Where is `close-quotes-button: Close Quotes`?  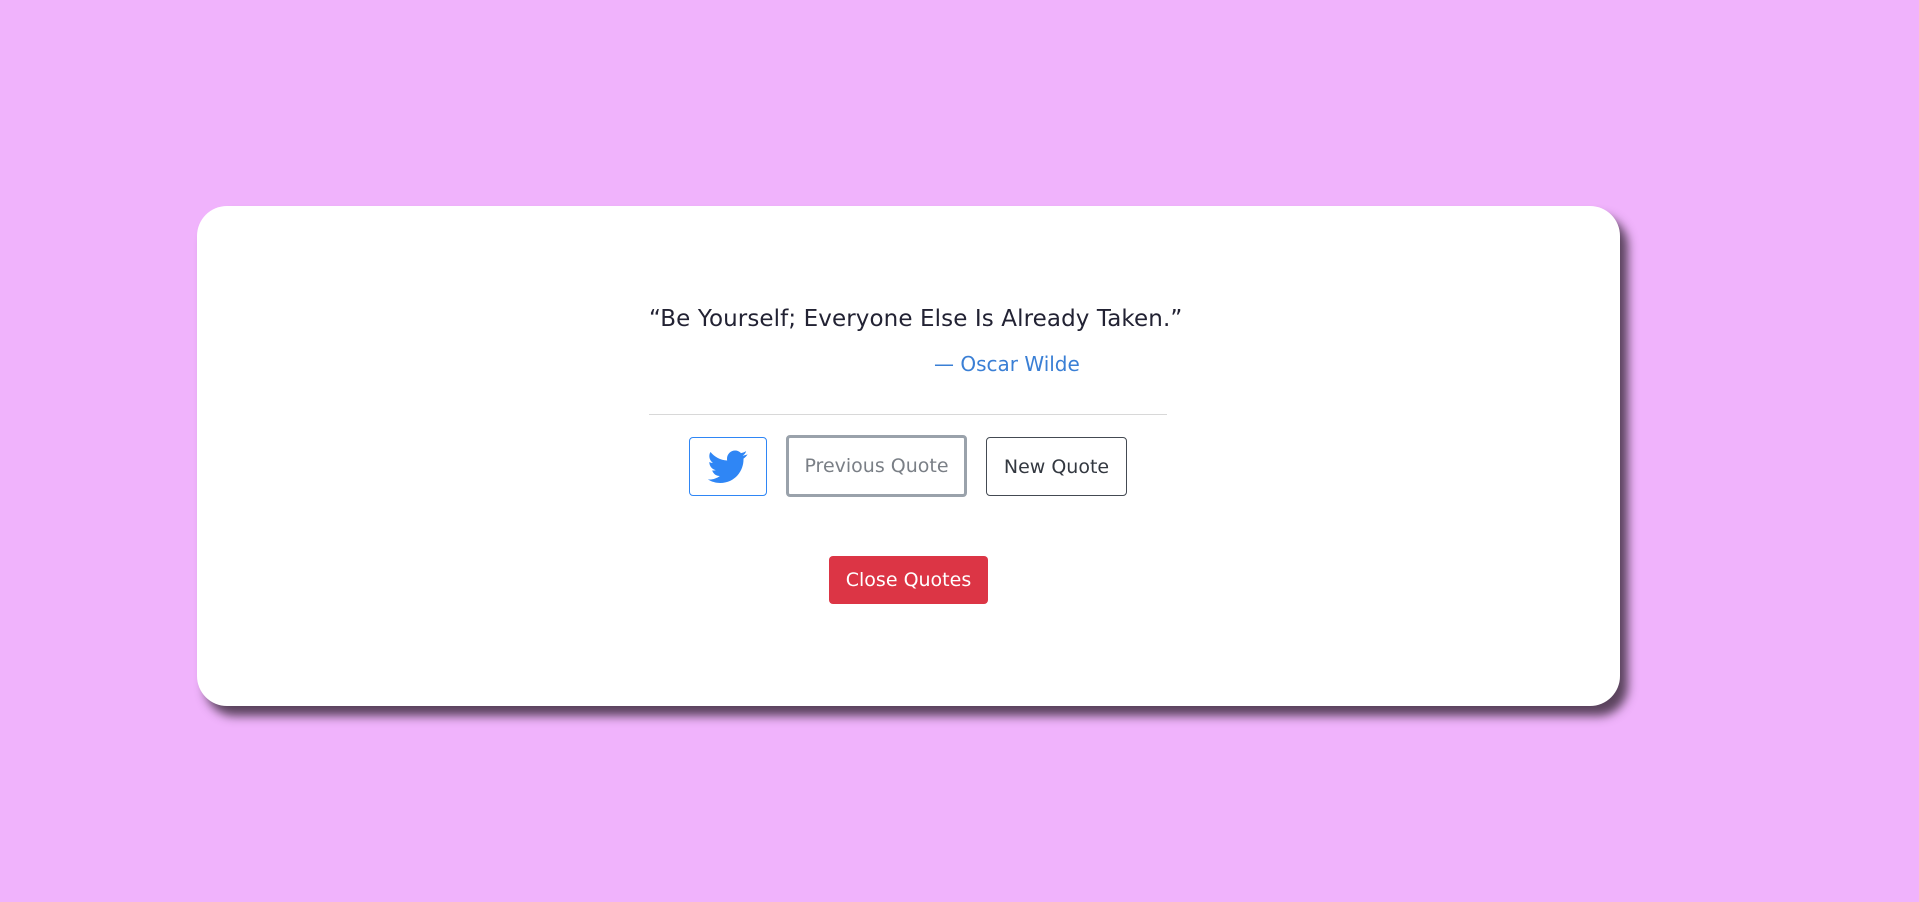
close-quotes-button: Close Quotes is located at coordinates (908, 580).